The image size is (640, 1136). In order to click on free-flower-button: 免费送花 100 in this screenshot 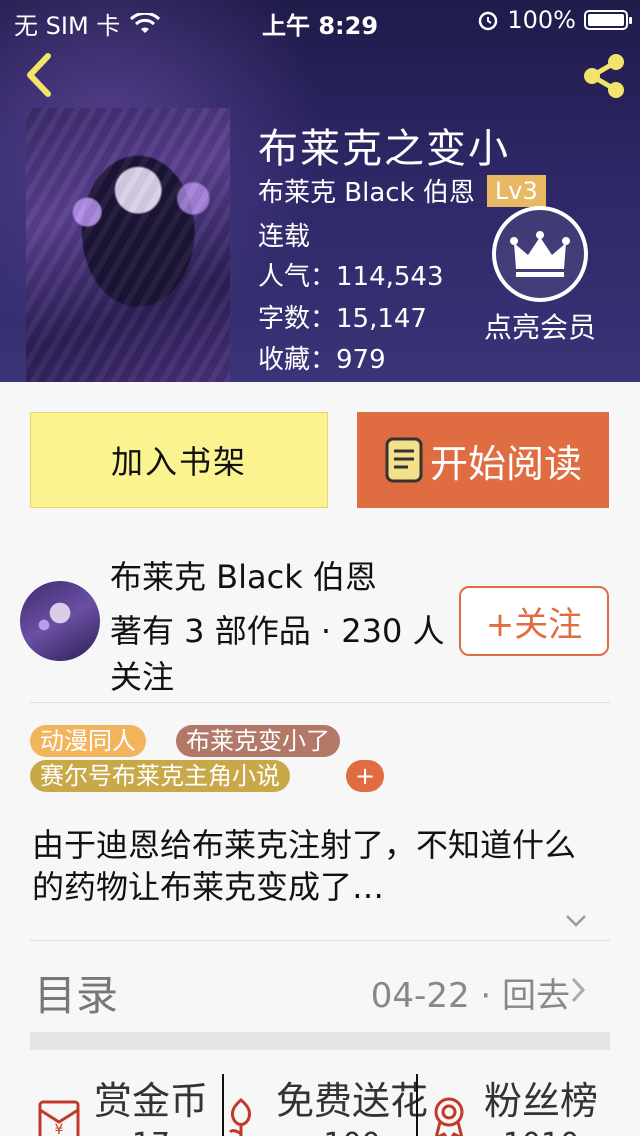, I will do `click(322, 1103)`.